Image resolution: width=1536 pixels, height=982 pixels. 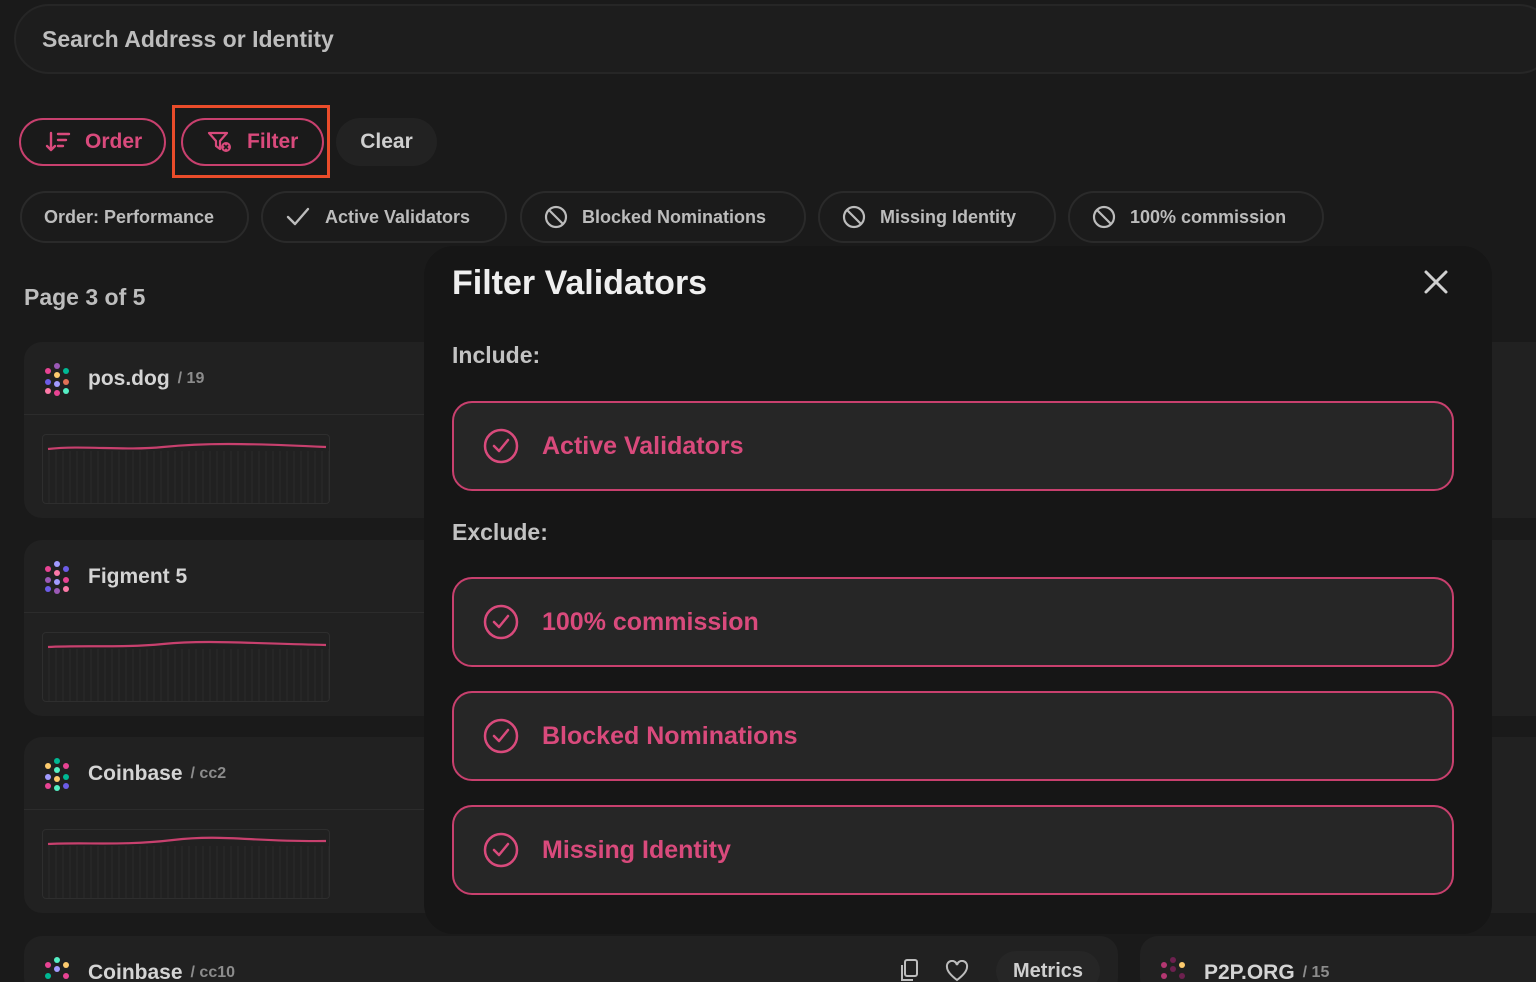 What do you see at coordinates (953, 736) in the screenshot?
I see `option-blocked-nominations: Blocked Nominations` at bounding box center [953, 736].